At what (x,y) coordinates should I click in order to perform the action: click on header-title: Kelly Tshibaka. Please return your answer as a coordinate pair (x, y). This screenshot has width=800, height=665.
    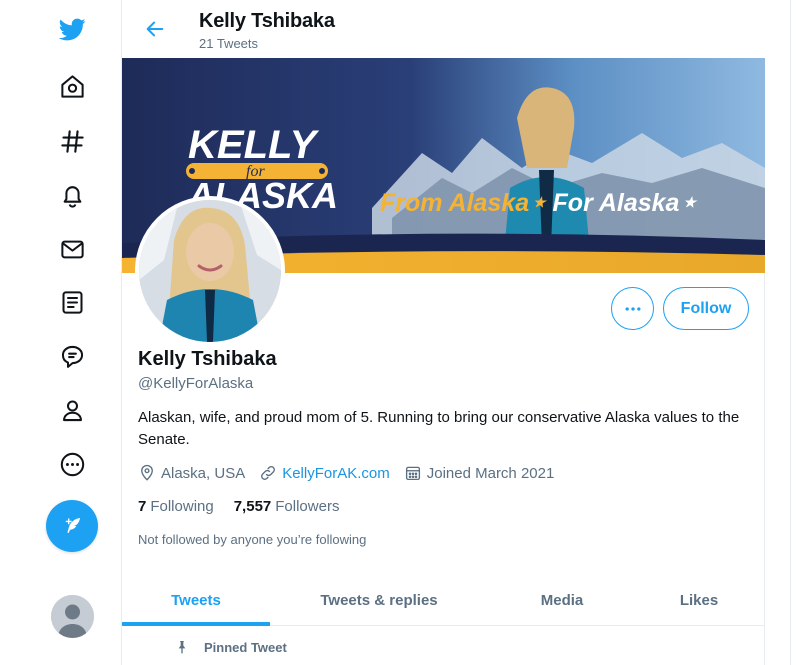
    Looking at the image, I should click on (267, 21).